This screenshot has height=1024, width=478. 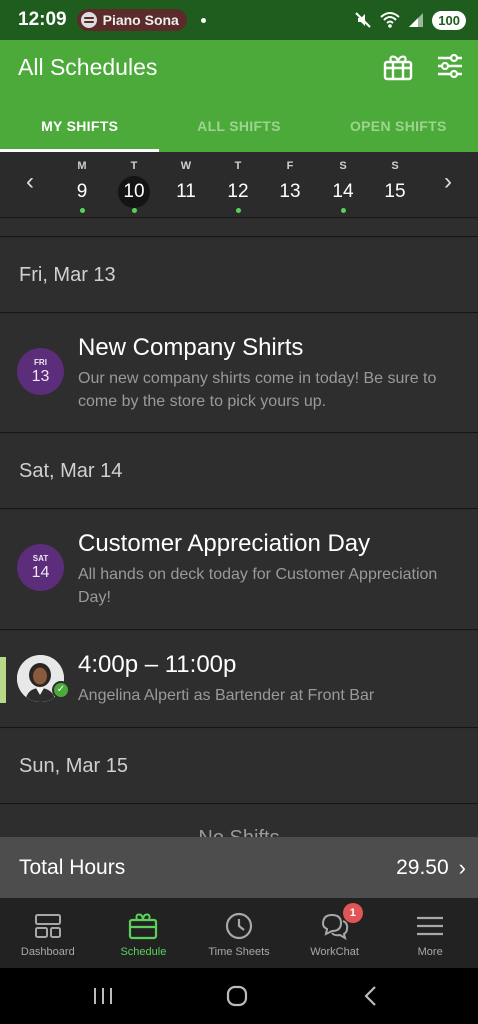 I want to click on day-number: 14, so click(x=343, y=191).